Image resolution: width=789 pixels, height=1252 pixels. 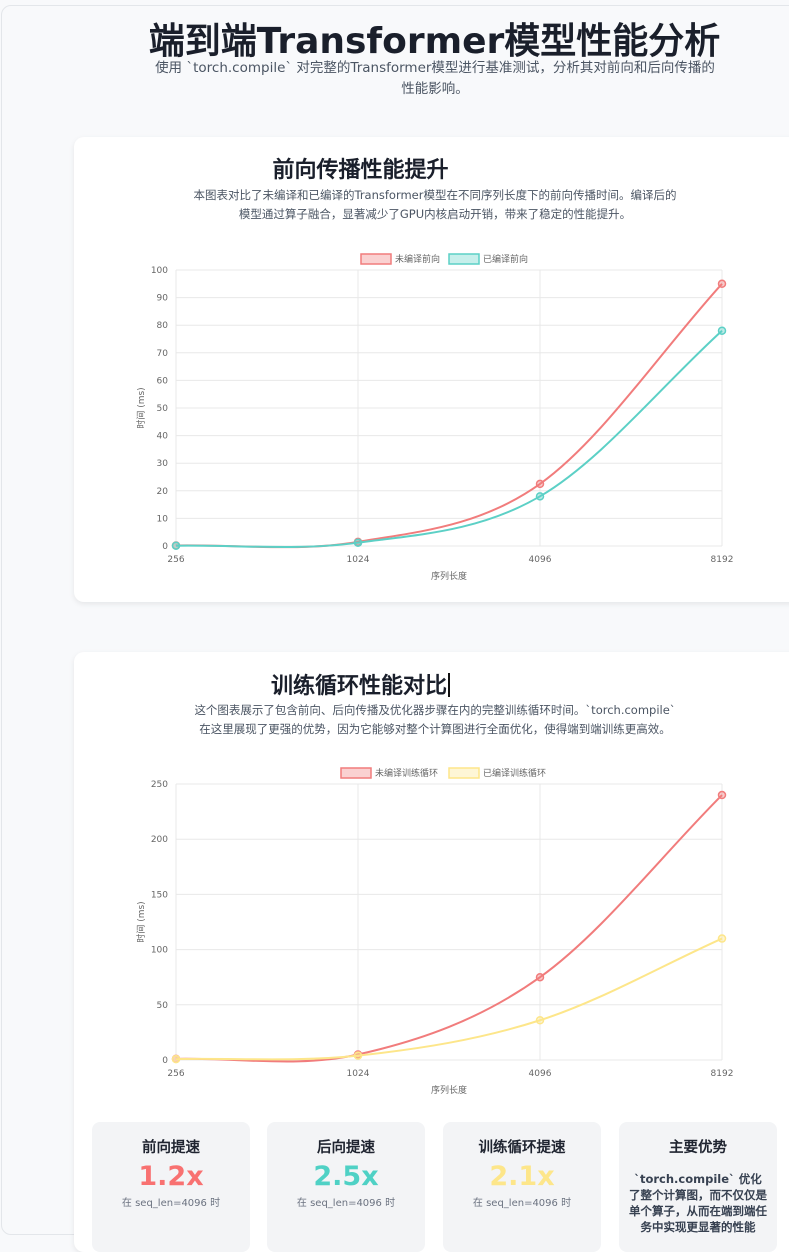 I want to click on y-tick-label: 200, so click(x=159, y=840).